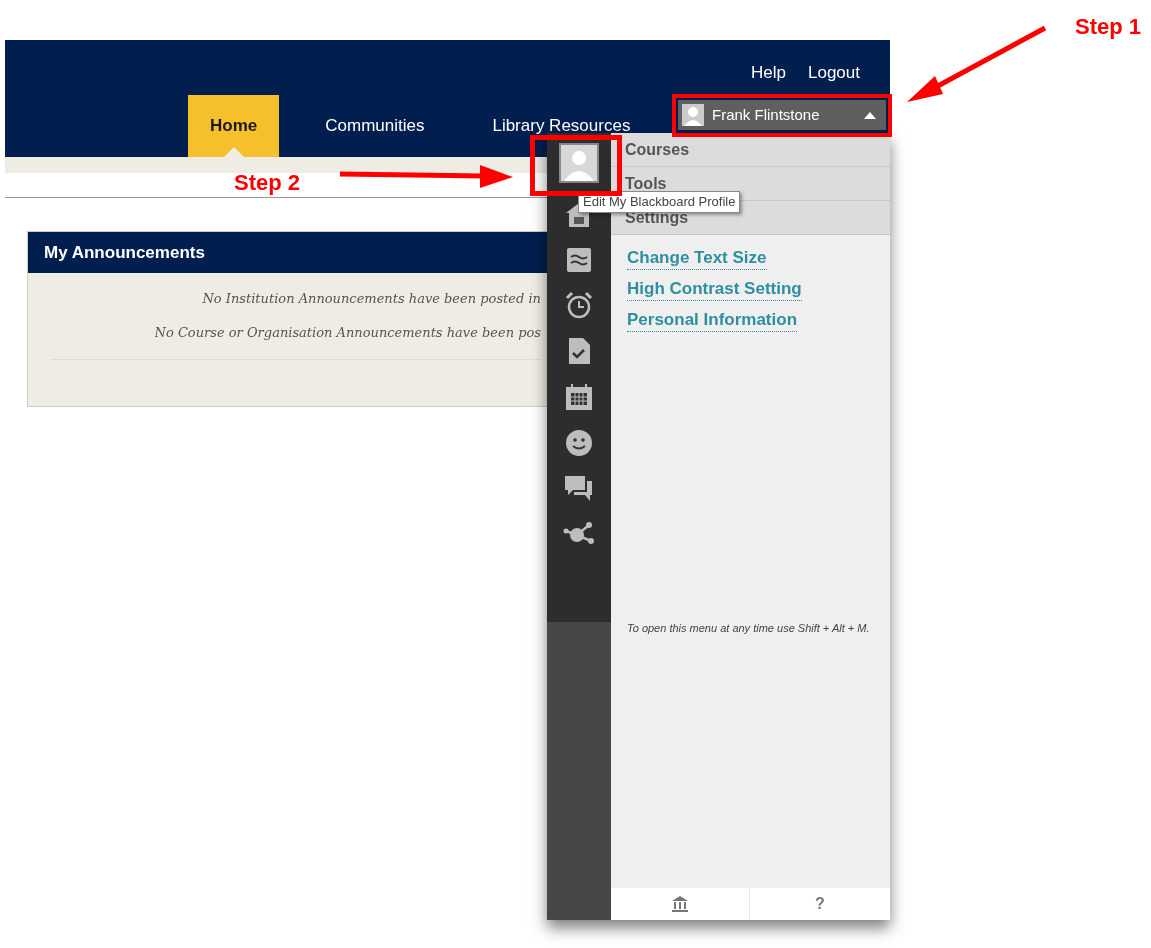 The height and width of the screenshot is (948, 1151). Describe the element at coordinates (267, 183) in the screenshot. I see `step-label: Step 2` at that location.